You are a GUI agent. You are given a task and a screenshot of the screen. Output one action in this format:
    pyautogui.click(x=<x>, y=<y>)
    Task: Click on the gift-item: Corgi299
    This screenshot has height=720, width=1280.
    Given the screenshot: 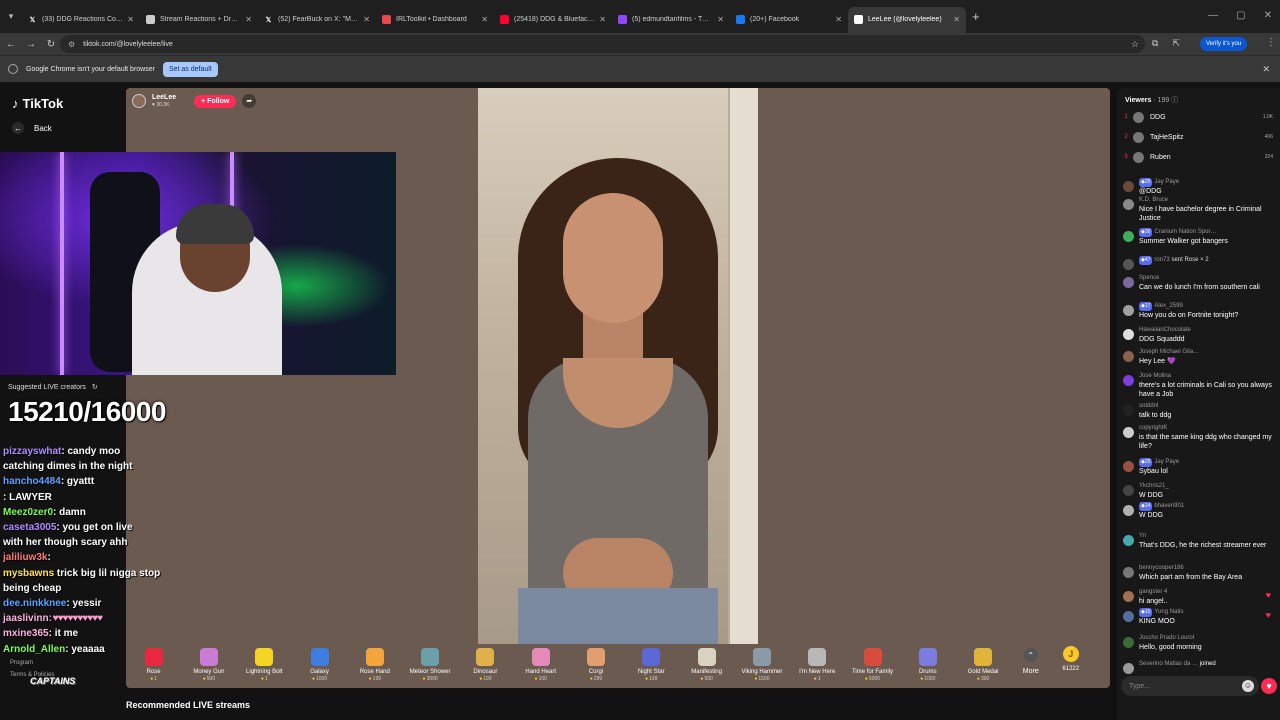 What is the action you would take?
    pyautogui.click(x=595, y=663)
    